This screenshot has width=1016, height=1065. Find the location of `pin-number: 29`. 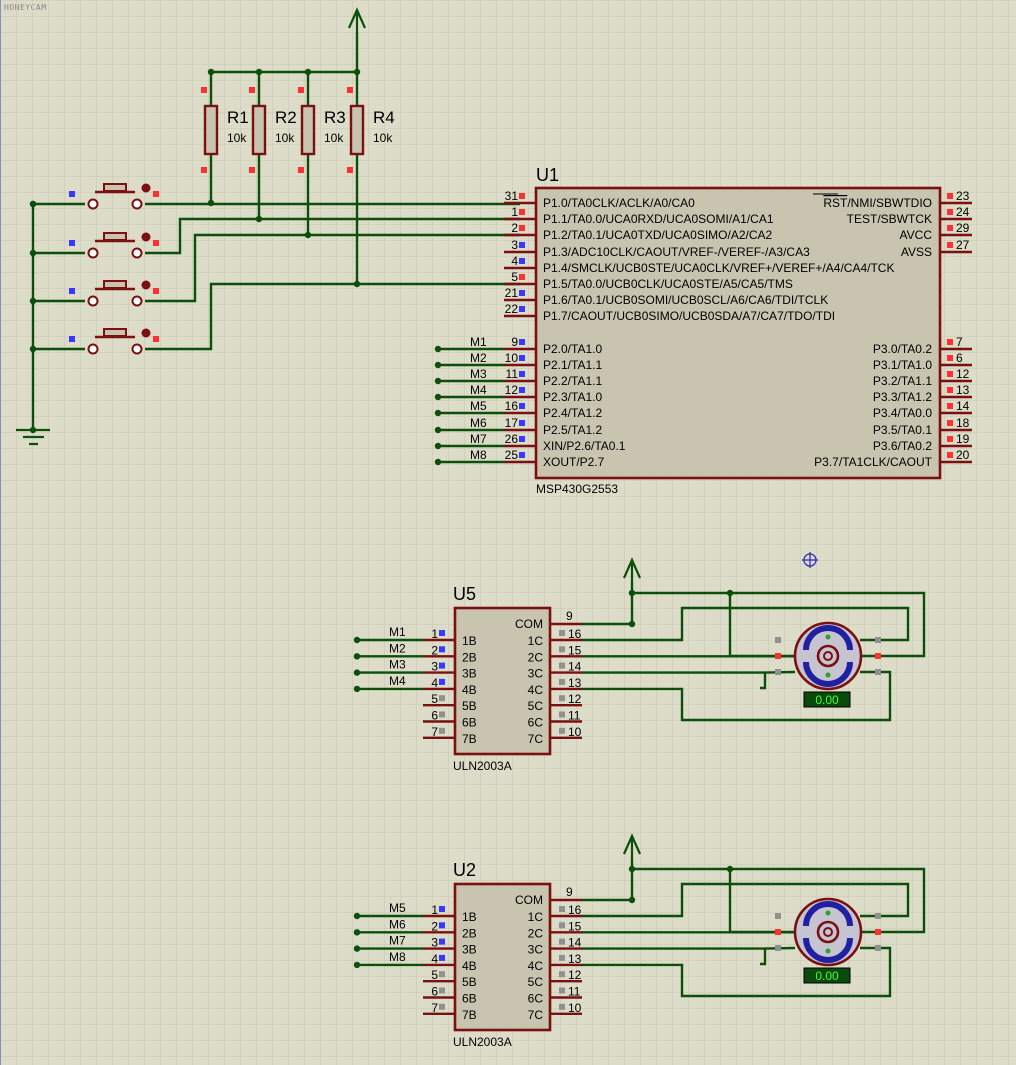

pin-number: 29 is located at coordinates (963, 228).